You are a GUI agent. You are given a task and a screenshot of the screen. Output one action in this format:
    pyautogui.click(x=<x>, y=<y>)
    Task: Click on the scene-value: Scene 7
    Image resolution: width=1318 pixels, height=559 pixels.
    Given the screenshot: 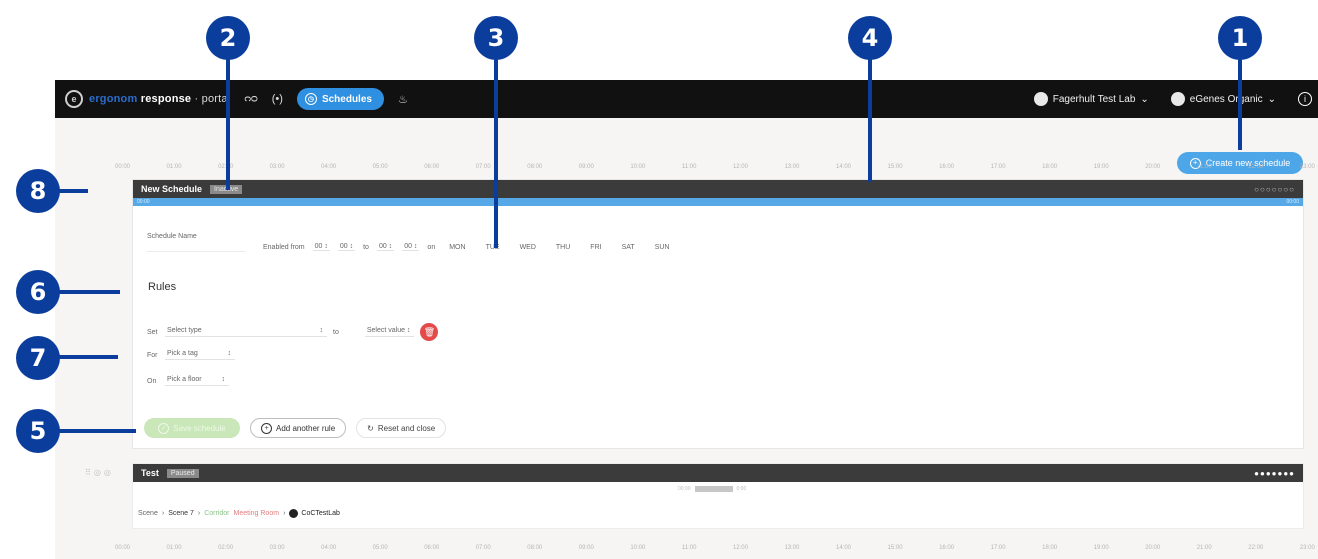 What is the action you would take?
    pyautogui.click(x=181, y=513)
    